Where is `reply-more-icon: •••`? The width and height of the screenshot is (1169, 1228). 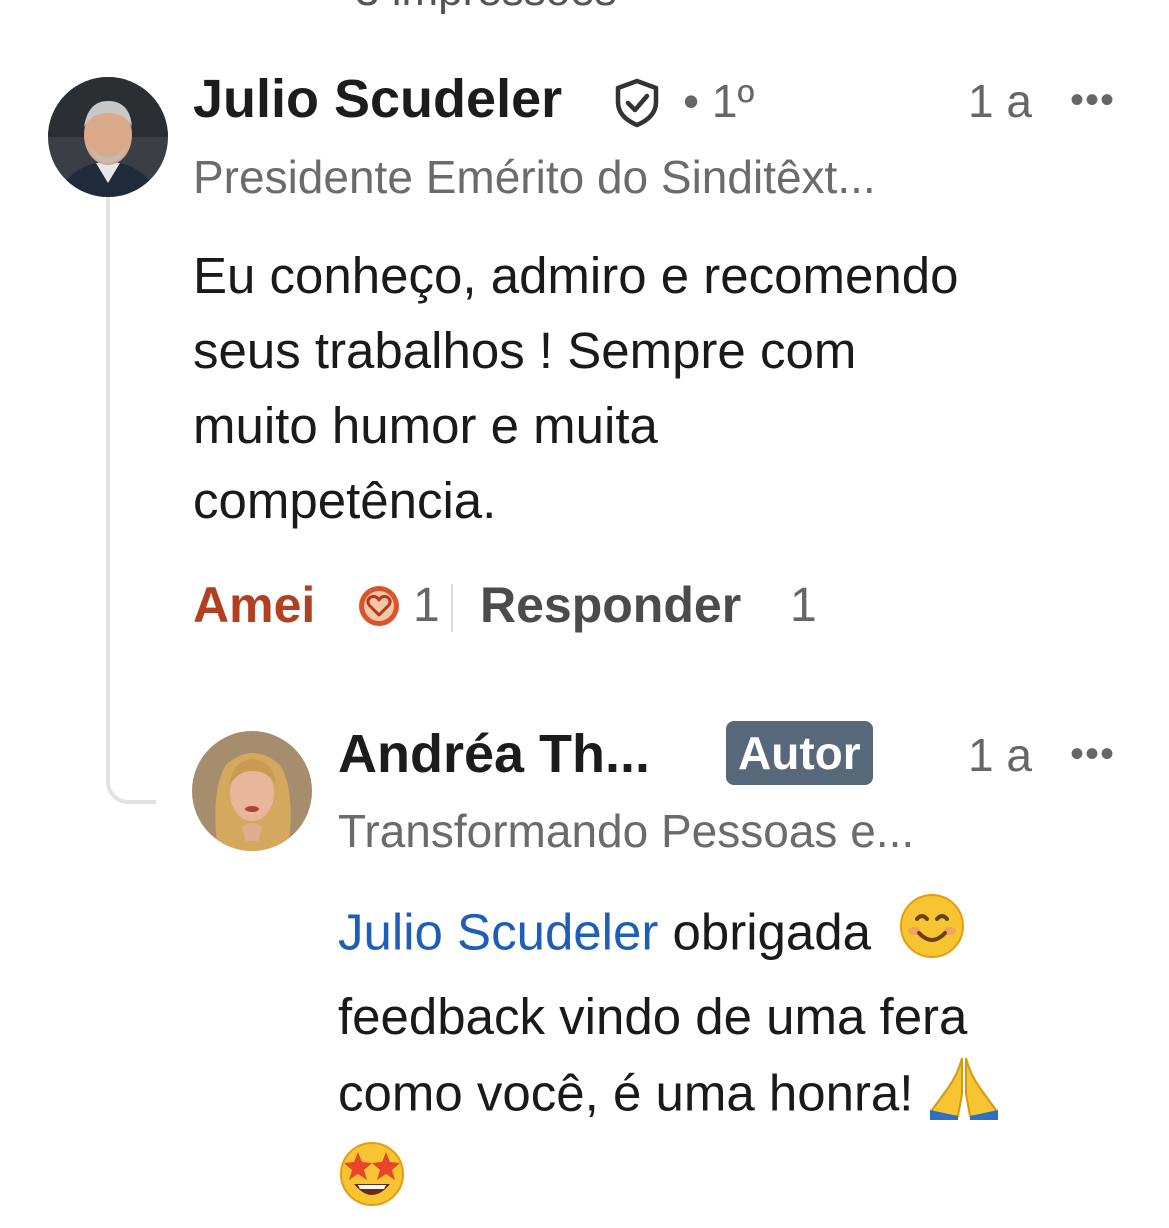 reply-more-icon: ••• is located at coordinates (1092, 754).